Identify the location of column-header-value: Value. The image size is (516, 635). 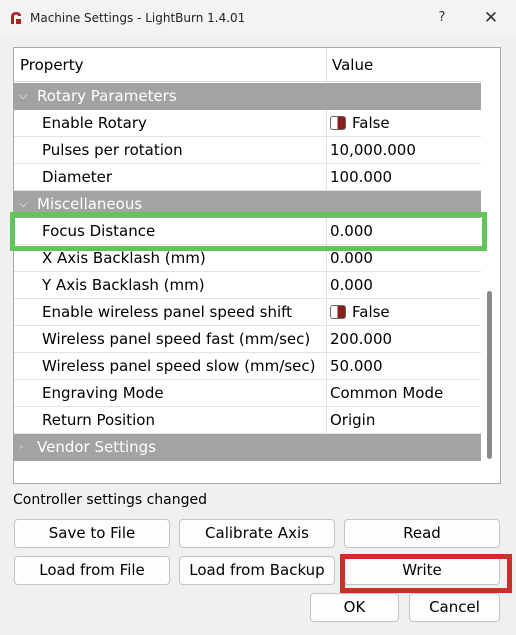
(352, 65).